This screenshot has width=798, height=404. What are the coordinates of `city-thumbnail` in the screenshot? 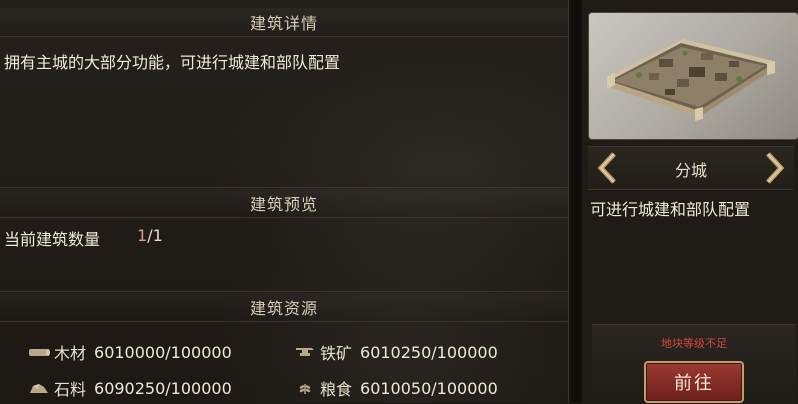 It's located at (693, 76).